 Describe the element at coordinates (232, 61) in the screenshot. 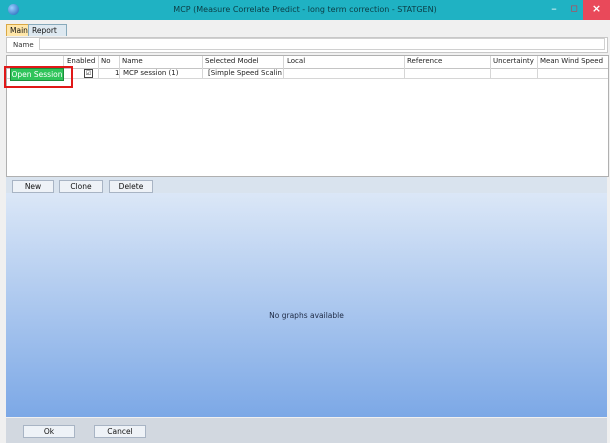

I see `column-header-selected-model: Selected Model` at that location.